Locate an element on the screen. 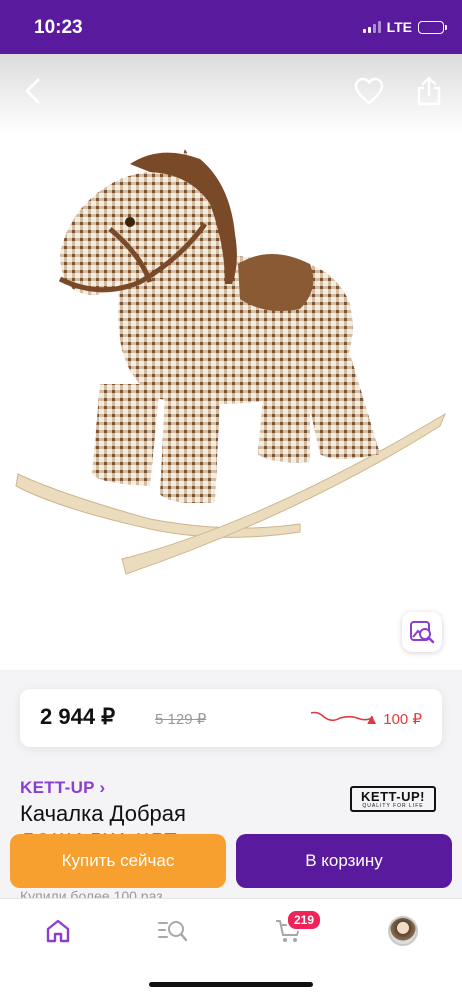 The width and height of the screenshot is (462, 1000). tab-catalog is located at coordinates (173, 931).